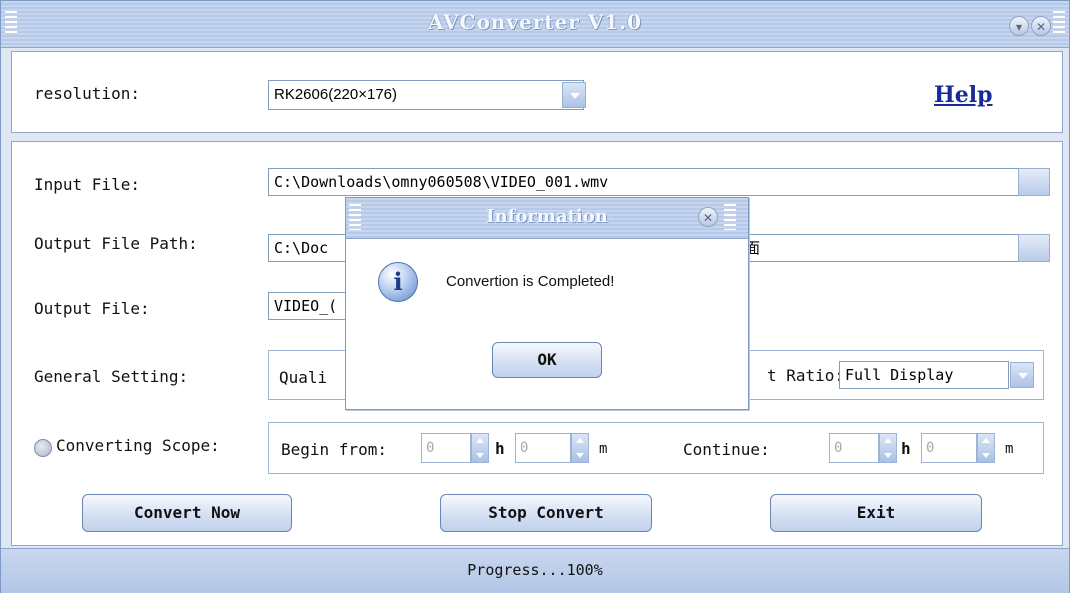  Describe the element at coordinates (446, 448) in the screenshot. I see `begin-hour-input: 0` at that location.